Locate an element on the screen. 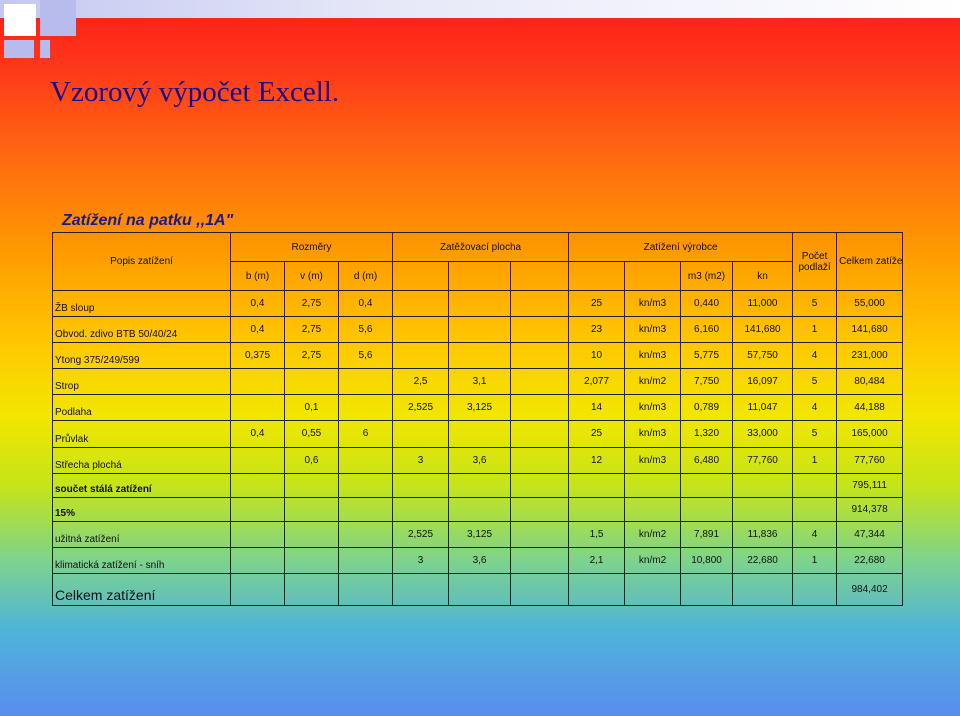 This screenshot has height=716, width=960. uzitna-cell-c5: 3,125 is located at coordinates (480, 534).